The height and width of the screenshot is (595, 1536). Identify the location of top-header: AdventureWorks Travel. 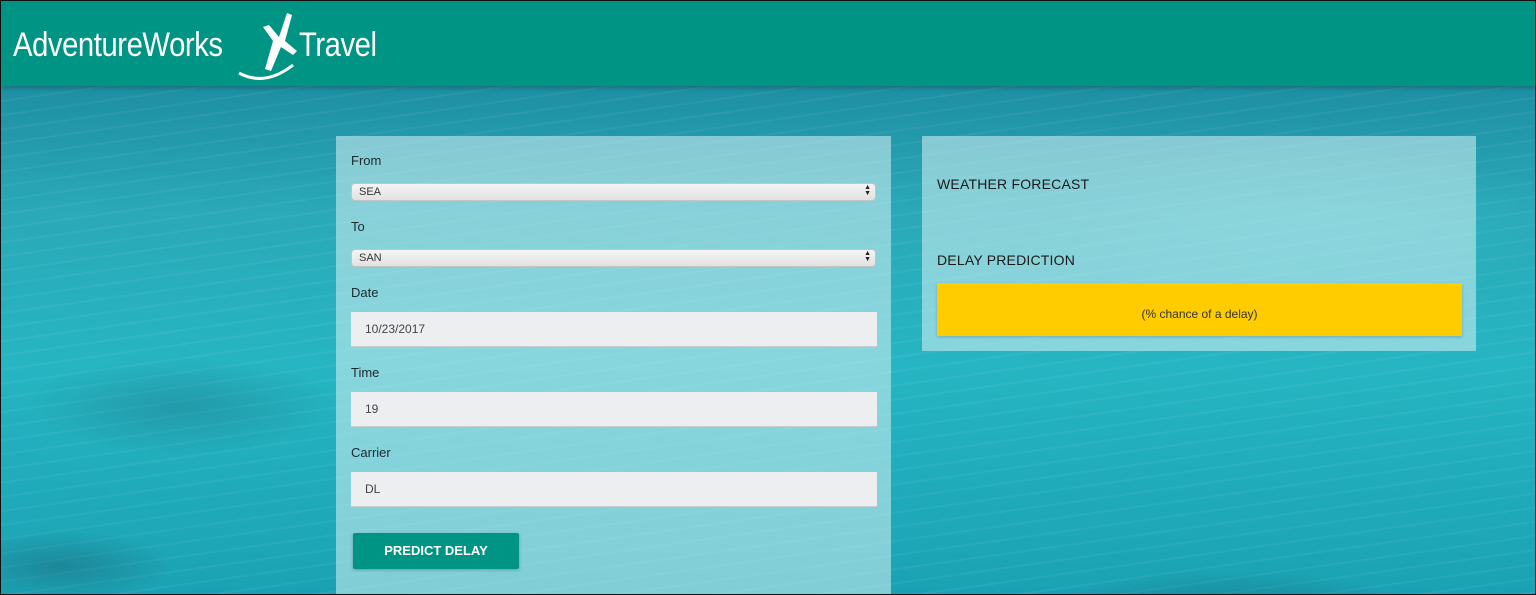
(768, 43).